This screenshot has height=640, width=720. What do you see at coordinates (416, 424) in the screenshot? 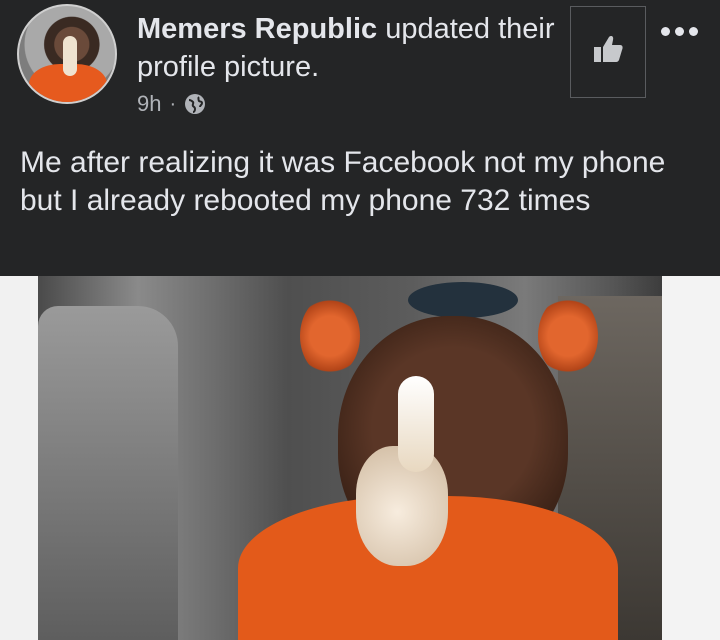
I see `raised-finger` at bounding box center [416, 424].